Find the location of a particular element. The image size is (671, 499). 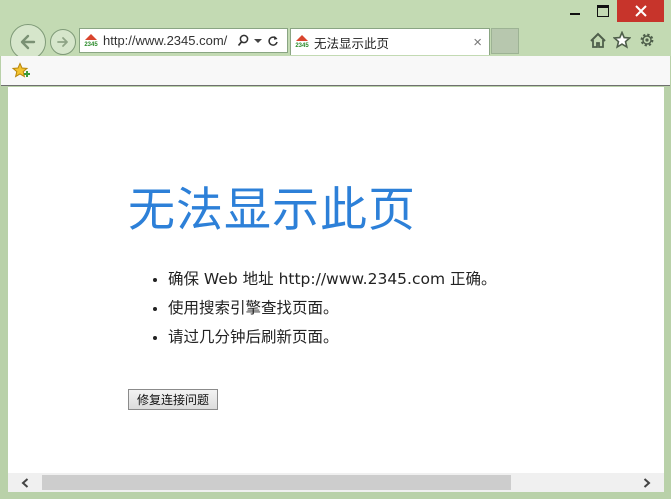

minimize-icon is located at coordinates (575, 14).